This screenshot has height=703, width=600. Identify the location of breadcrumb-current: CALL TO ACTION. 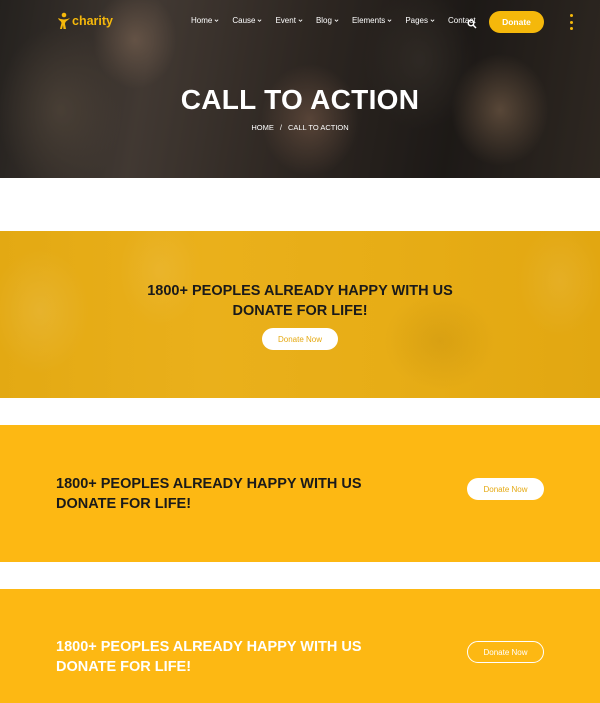
(318, 127).